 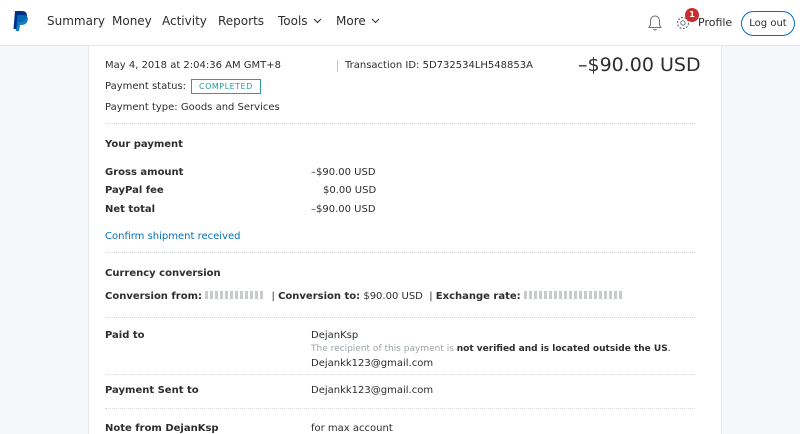 I want to click on paypal-fee-label: PayPal fee, so click(x=134, y=190).